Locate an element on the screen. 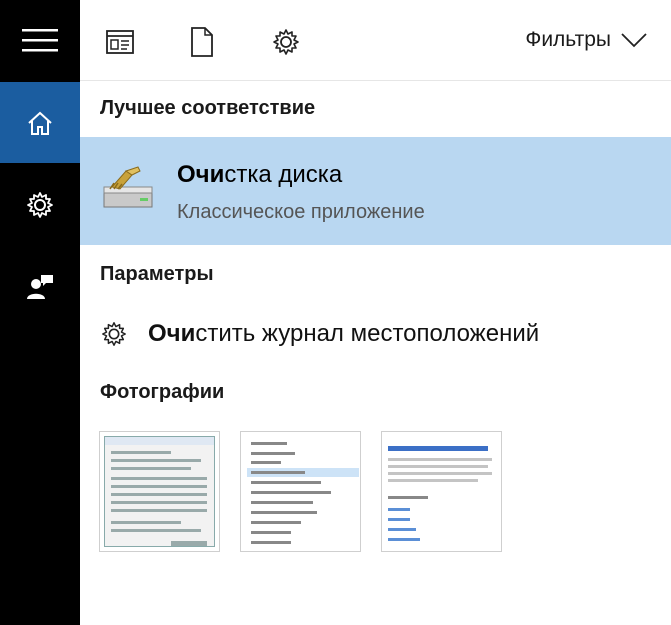 The image size is (671, 625). settings-filter-button is located at coordinates (286, 42).